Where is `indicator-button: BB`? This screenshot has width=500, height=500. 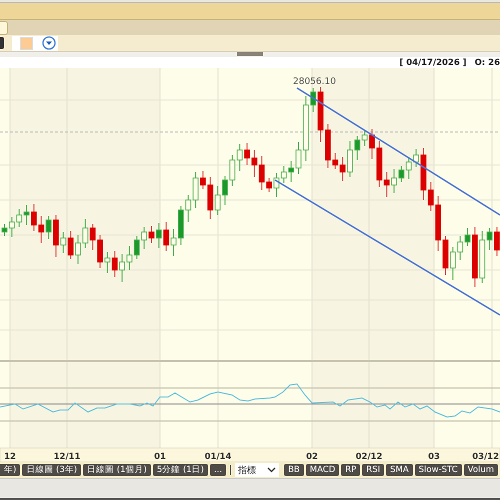 indicator-button: BB is located at coordinates (294, 470).